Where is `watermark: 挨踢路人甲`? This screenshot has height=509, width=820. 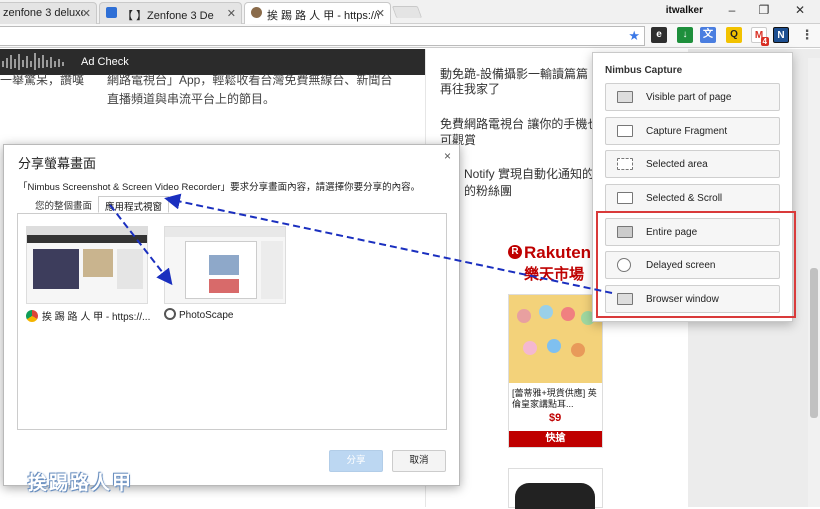
watermark: 挨踢路人甲 is located at coordinates (81, 483).